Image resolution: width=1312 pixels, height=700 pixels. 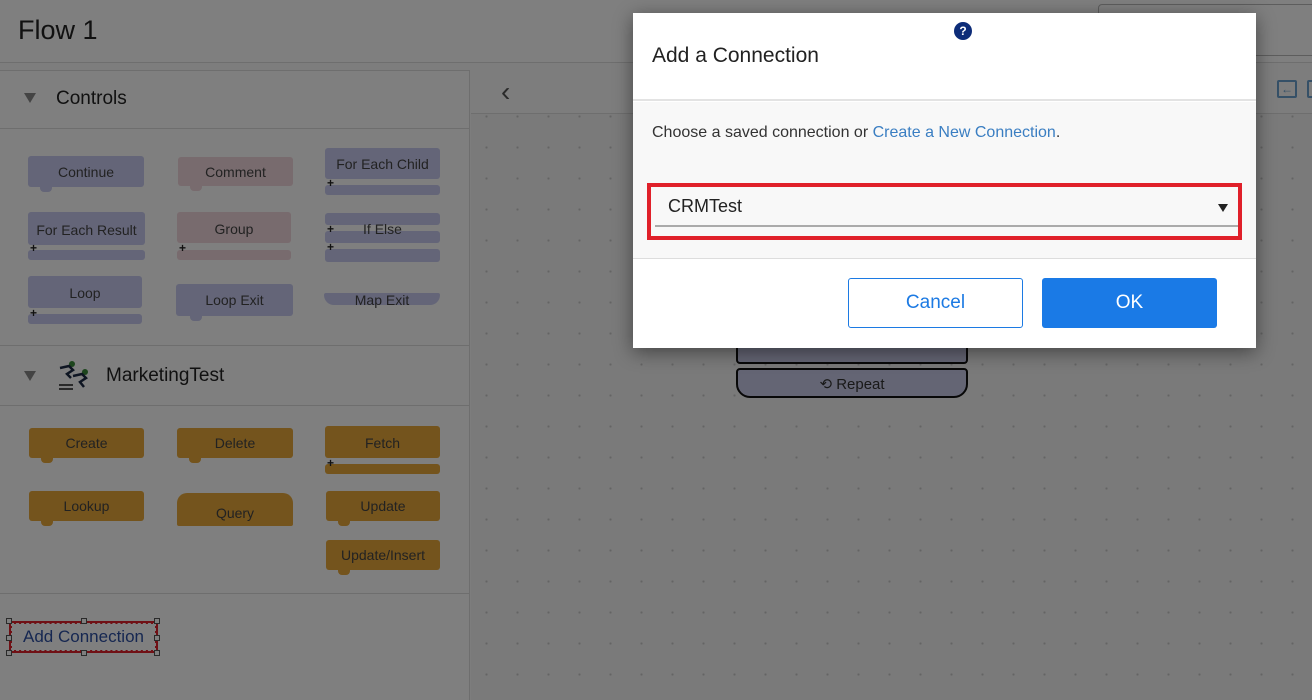 I want to click on dialog-header: ? Add a Connection, so click(x=944, y=57).